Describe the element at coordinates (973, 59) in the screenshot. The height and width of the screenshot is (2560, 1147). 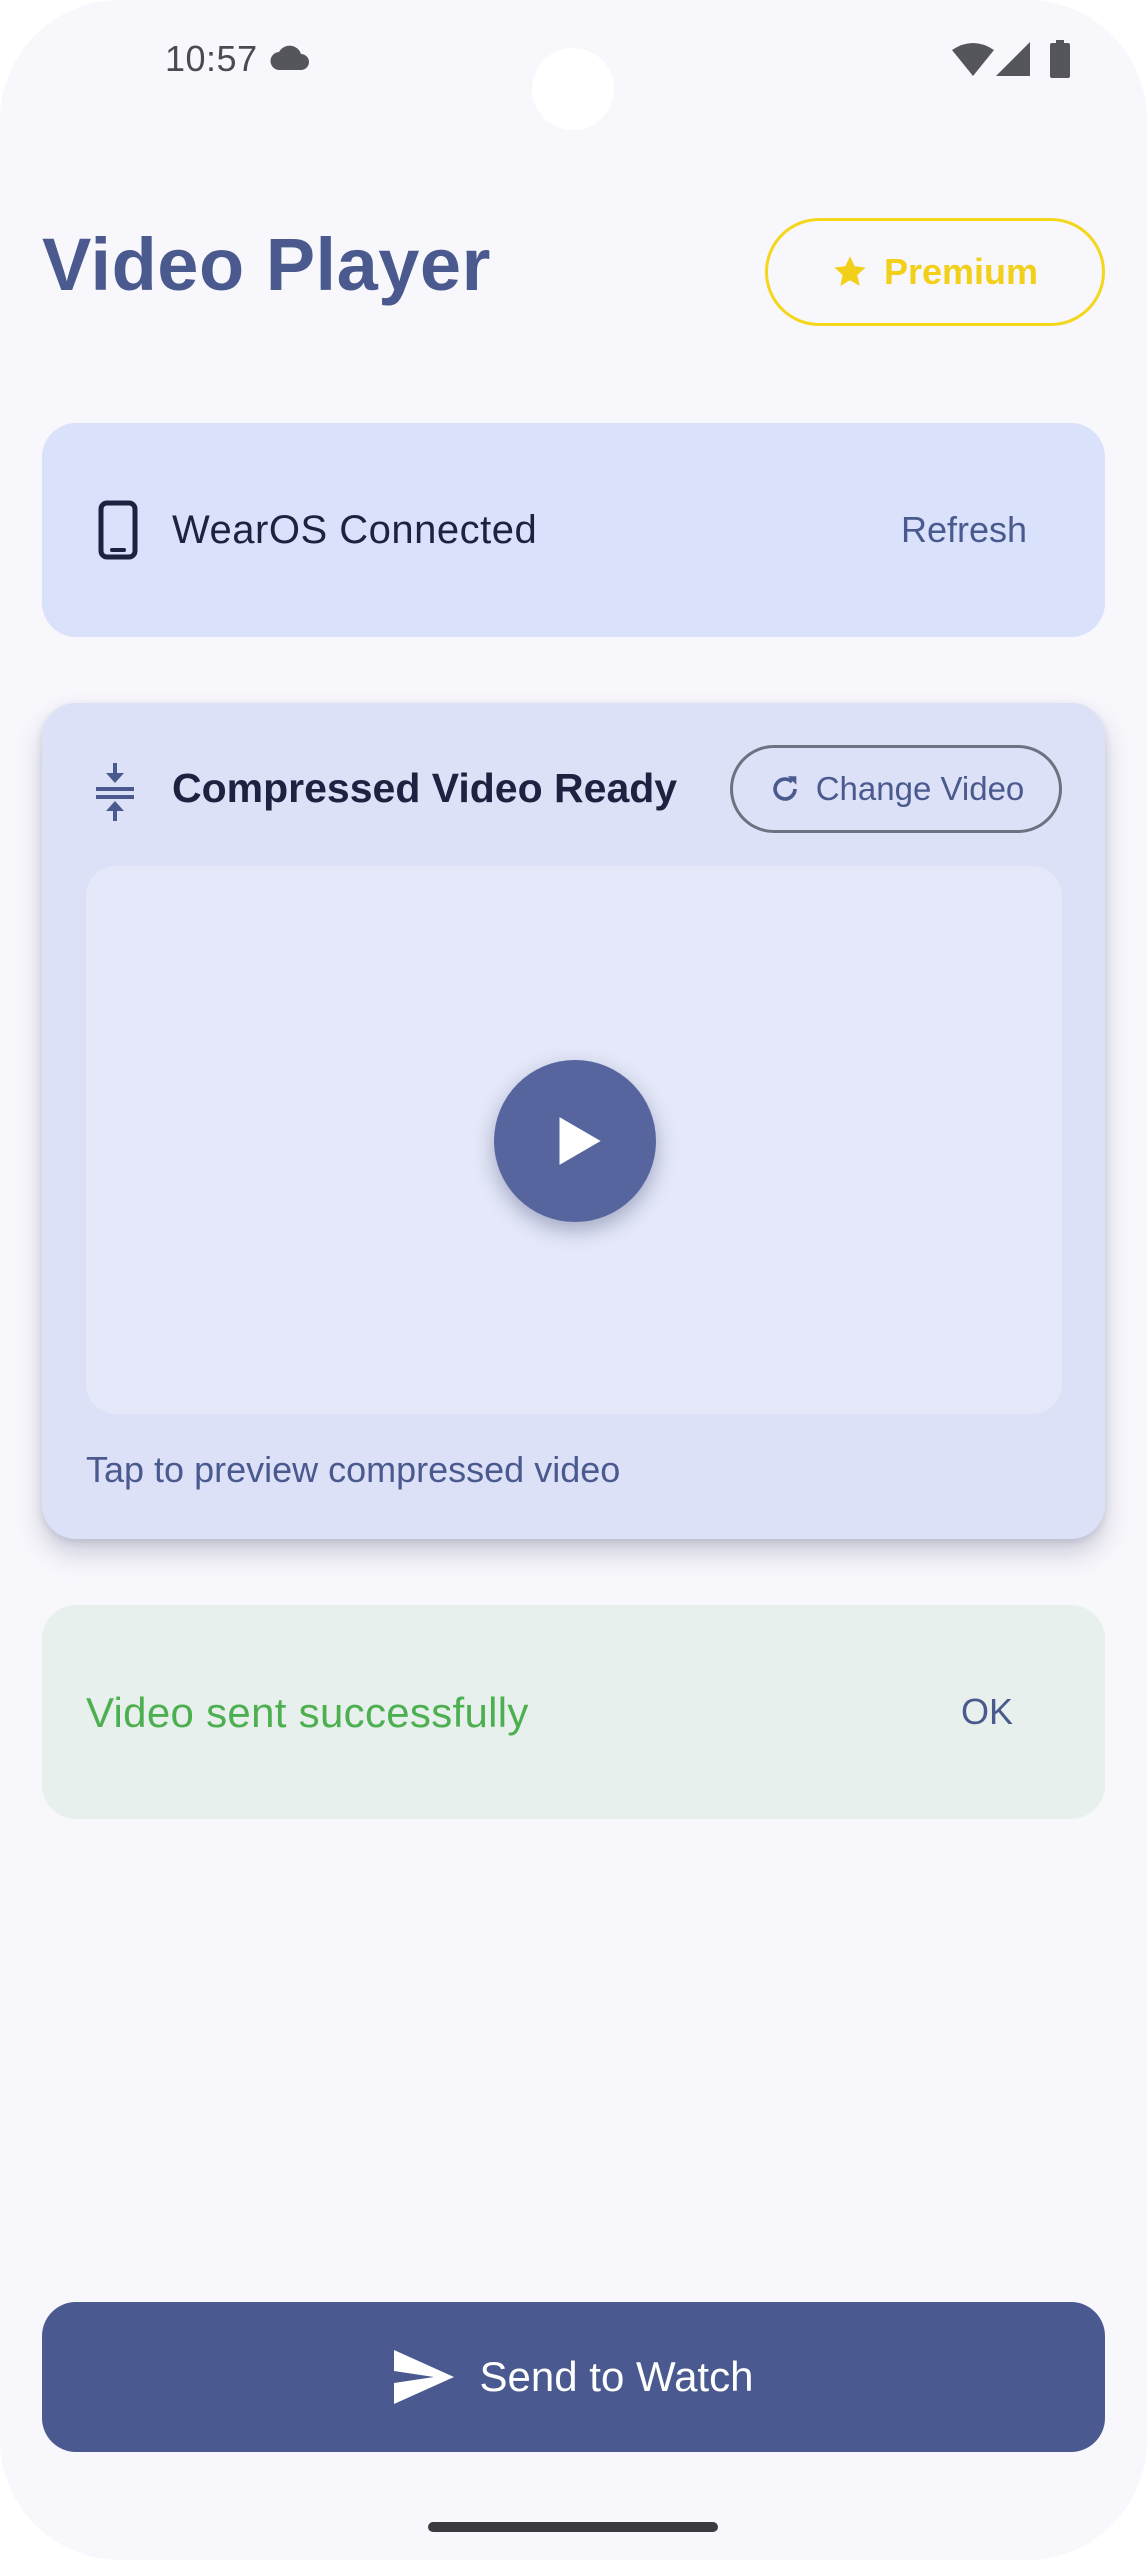
I see `wifi-icon` at that location.